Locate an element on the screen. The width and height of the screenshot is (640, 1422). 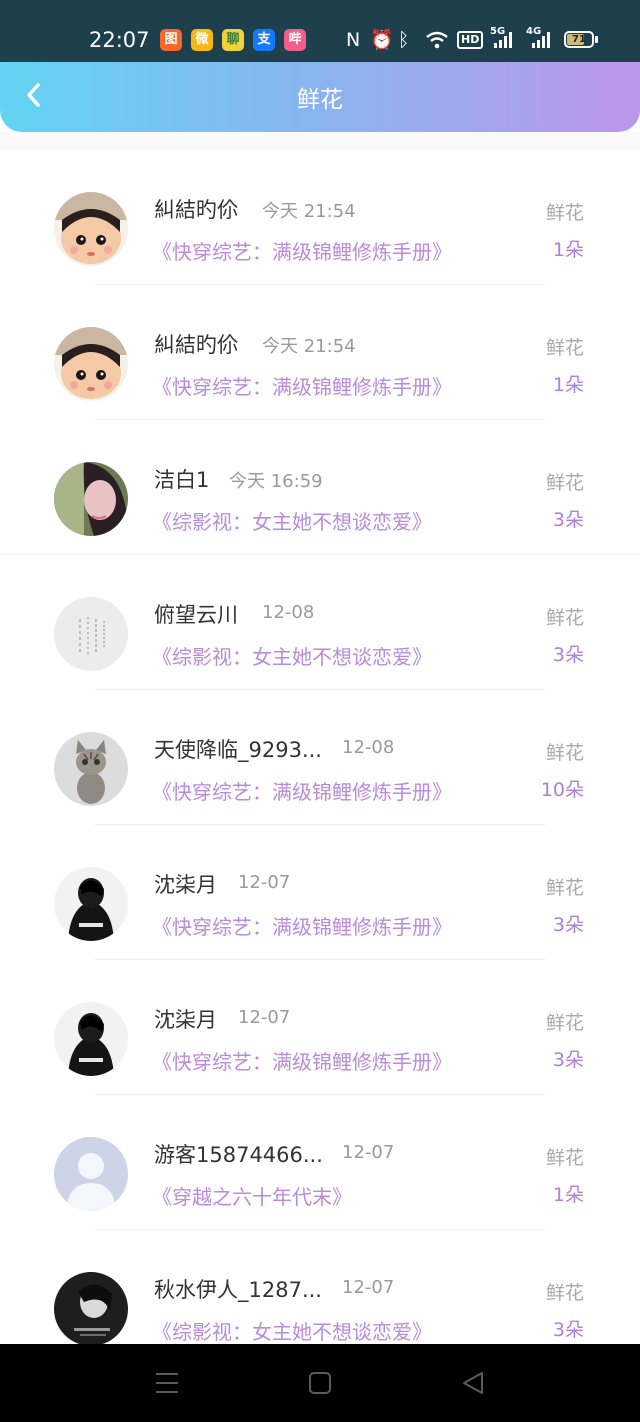
signal-4g-icon is located at coordinates (541, 40).